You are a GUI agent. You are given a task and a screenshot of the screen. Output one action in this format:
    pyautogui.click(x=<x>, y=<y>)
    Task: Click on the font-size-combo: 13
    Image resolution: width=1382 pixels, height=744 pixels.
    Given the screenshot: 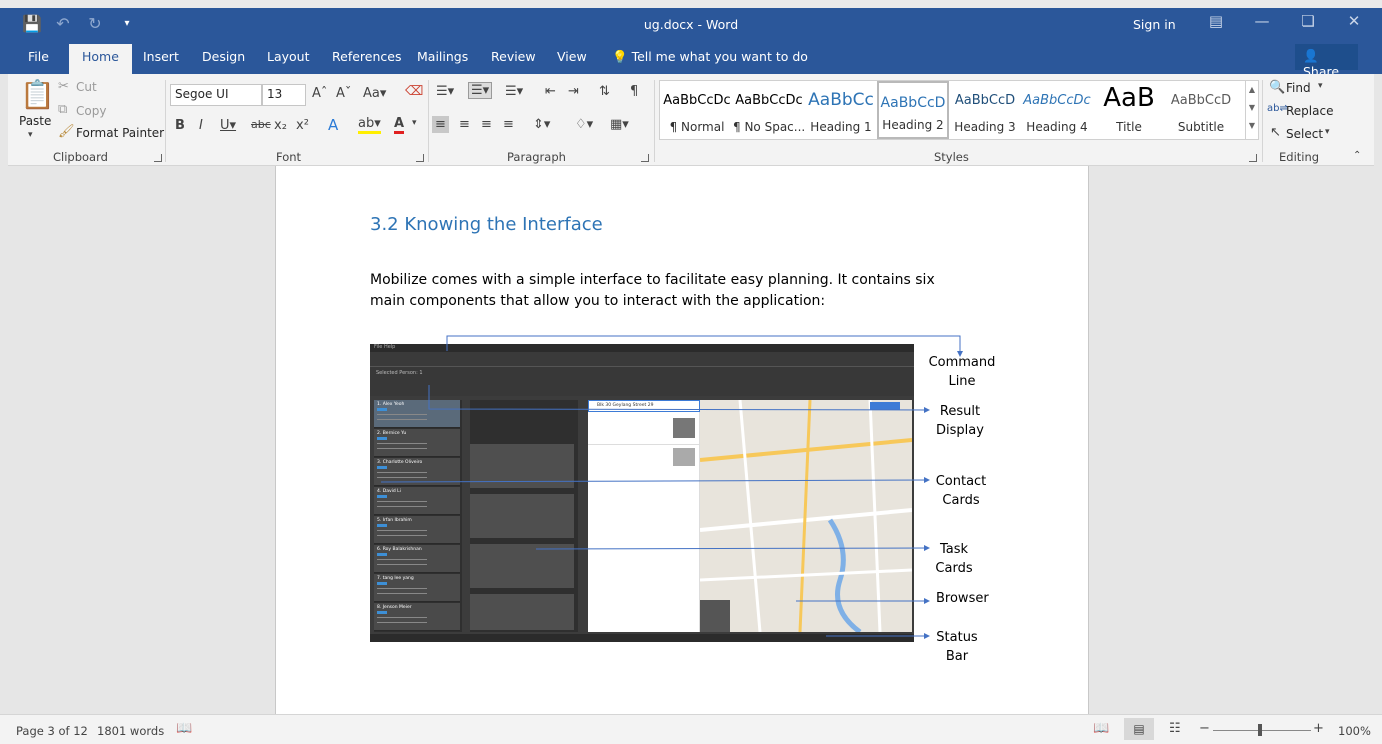 What is the action you would take?
    pyautogui.click(x=284, y=95)
    